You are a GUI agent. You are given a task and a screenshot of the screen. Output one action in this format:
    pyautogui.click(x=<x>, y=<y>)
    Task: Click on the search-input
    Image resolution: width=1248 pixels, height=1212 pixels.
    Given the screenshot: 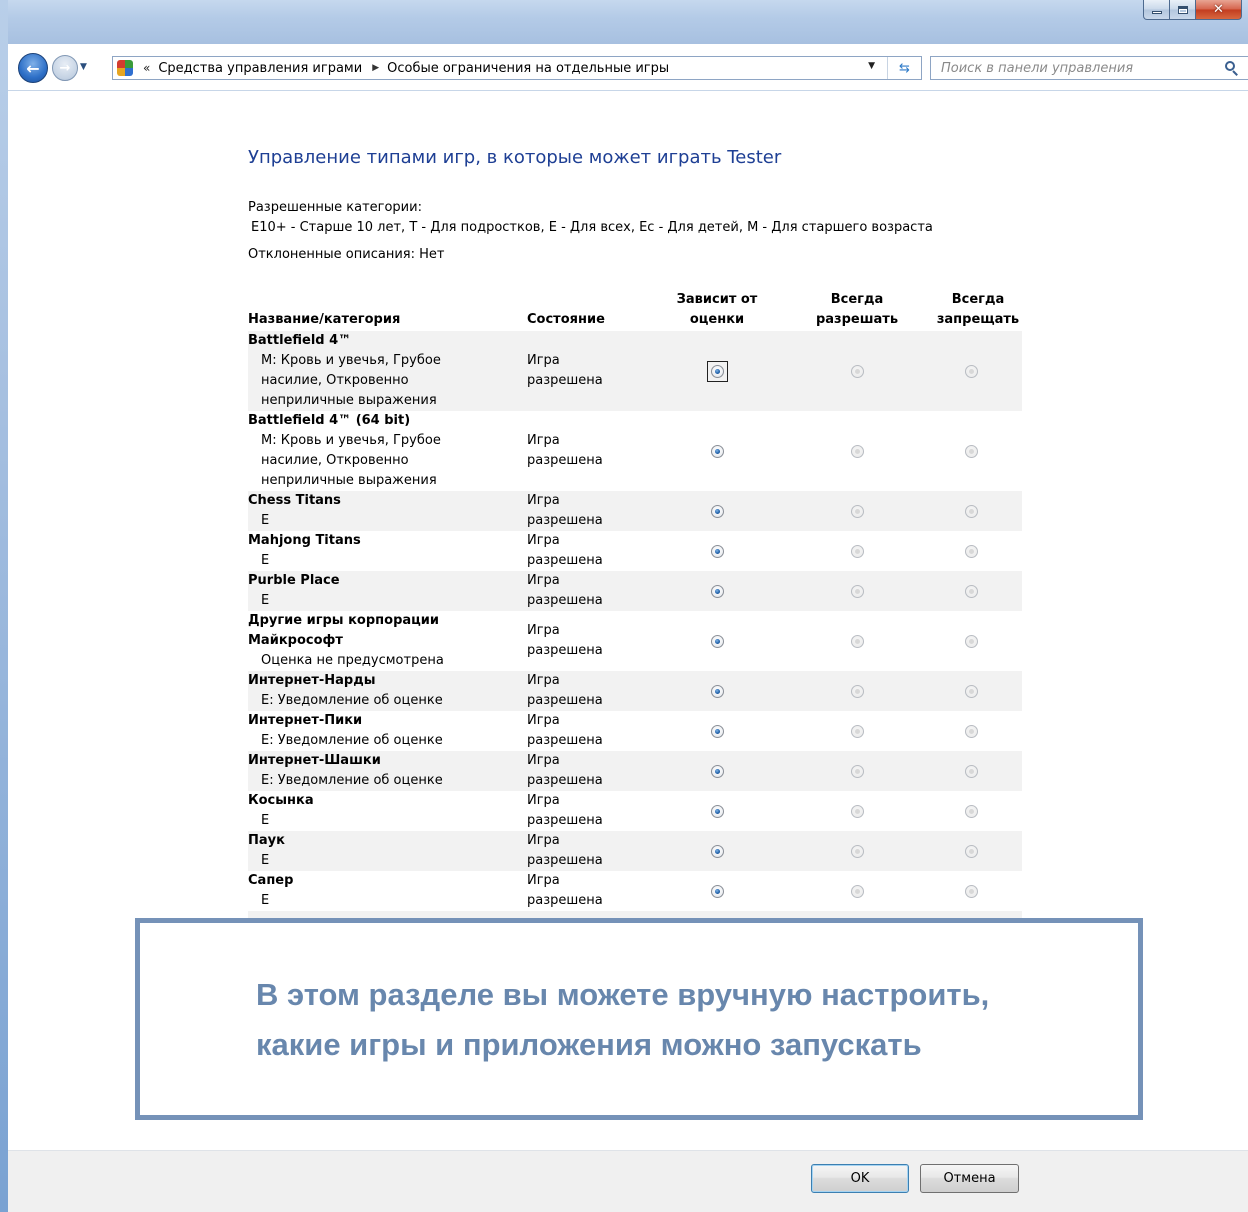 What is the action you would take?
    pyautogui.click(x=1076, y=68)
    